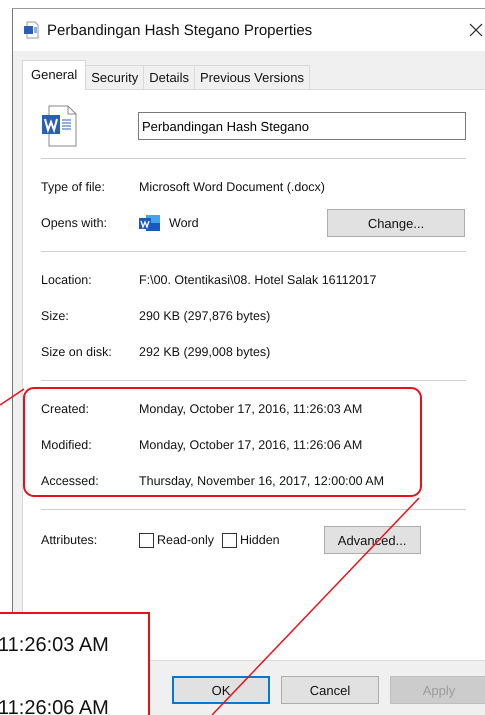 The width and height of the screenshot is (485, 715). I want to click on property-label: Opens with:, so click(74, 223).